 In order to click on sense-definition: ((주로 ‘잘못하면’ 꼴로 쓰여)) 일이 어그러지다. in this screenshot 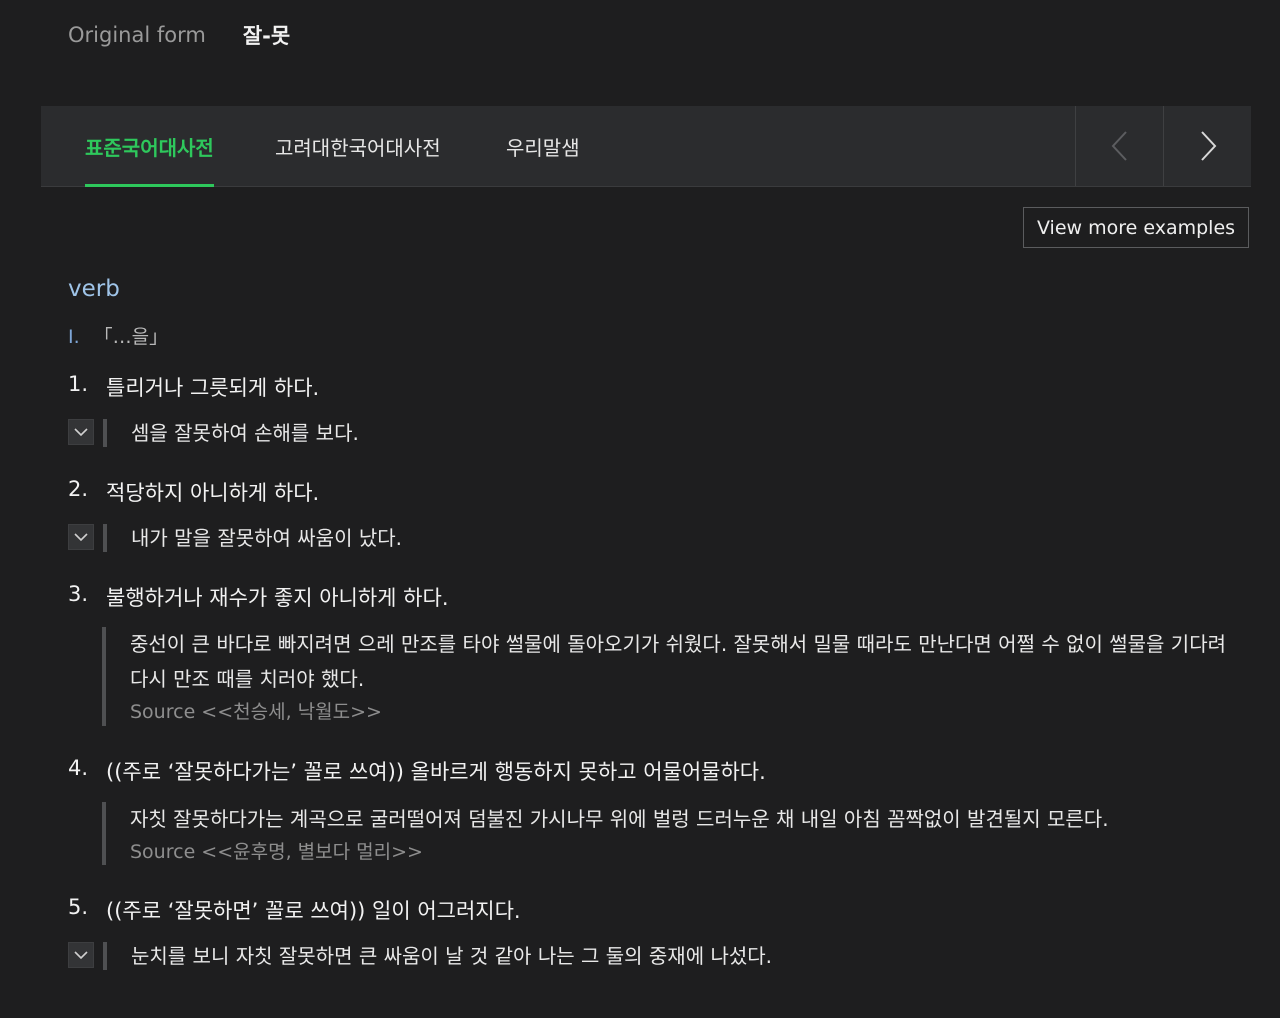, I will do `click(313, 911)`.